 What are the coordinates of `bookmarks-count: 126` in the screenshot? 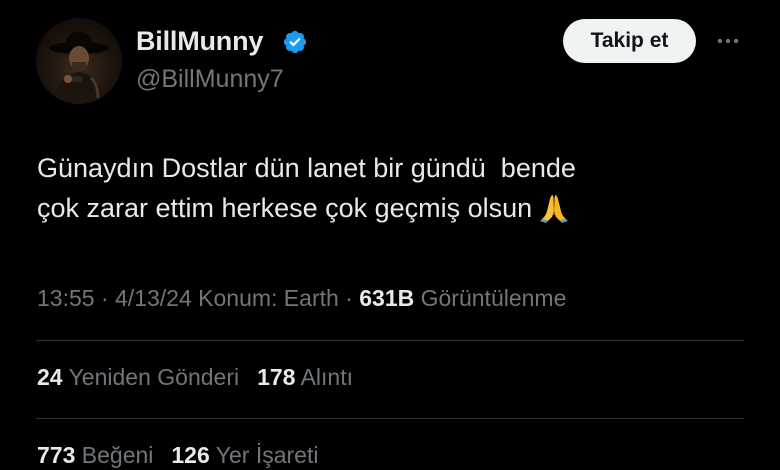 It's located at (190, 455).